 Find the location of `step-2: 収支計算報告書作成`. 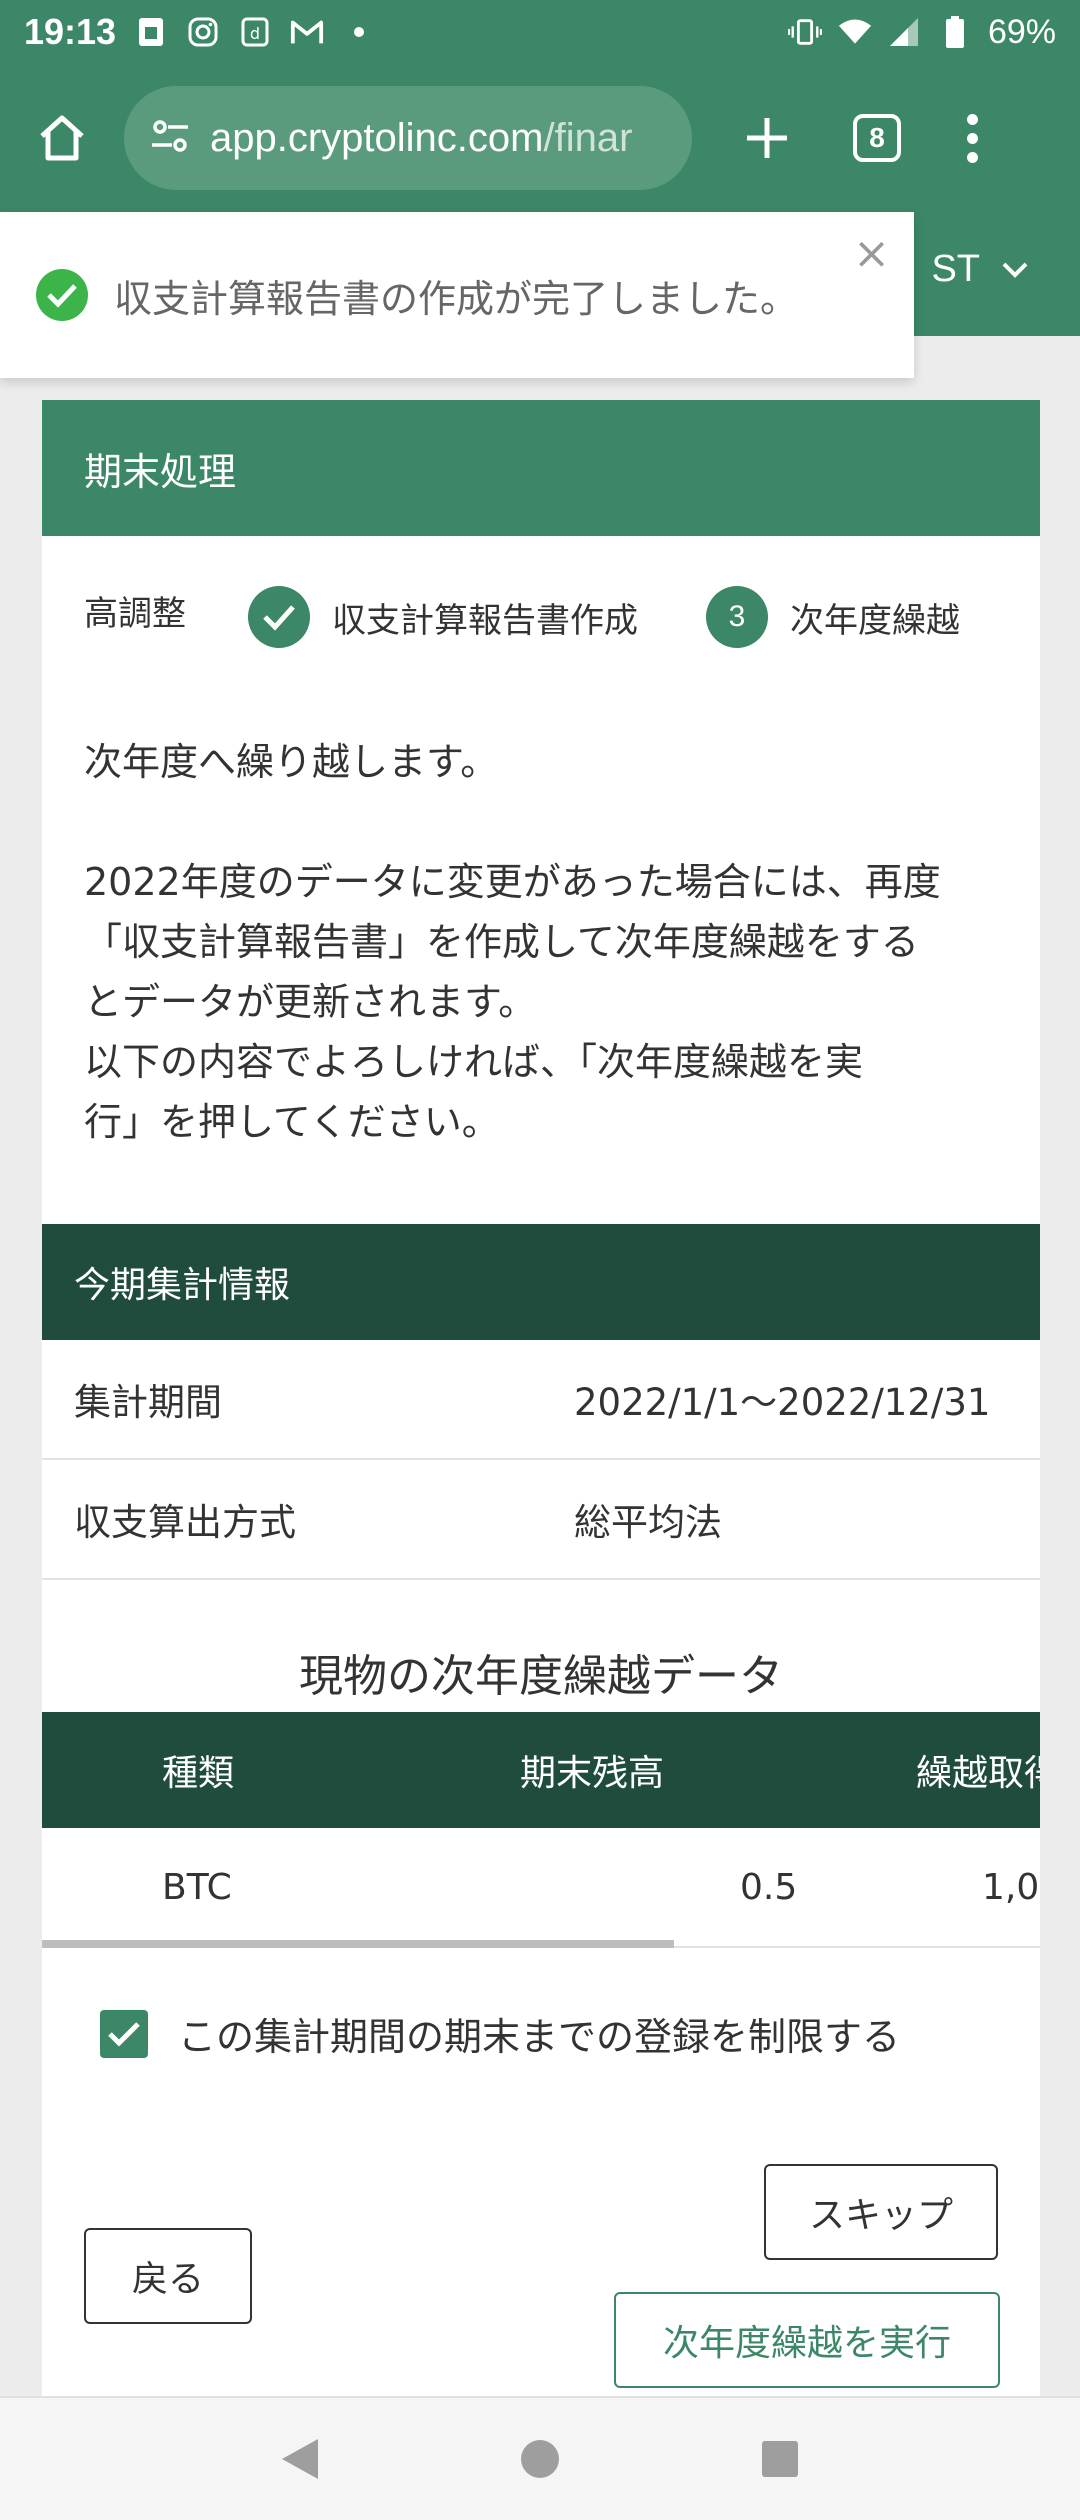

step-2: 収支計算報告書作成 is located at coordinates (443, 617).